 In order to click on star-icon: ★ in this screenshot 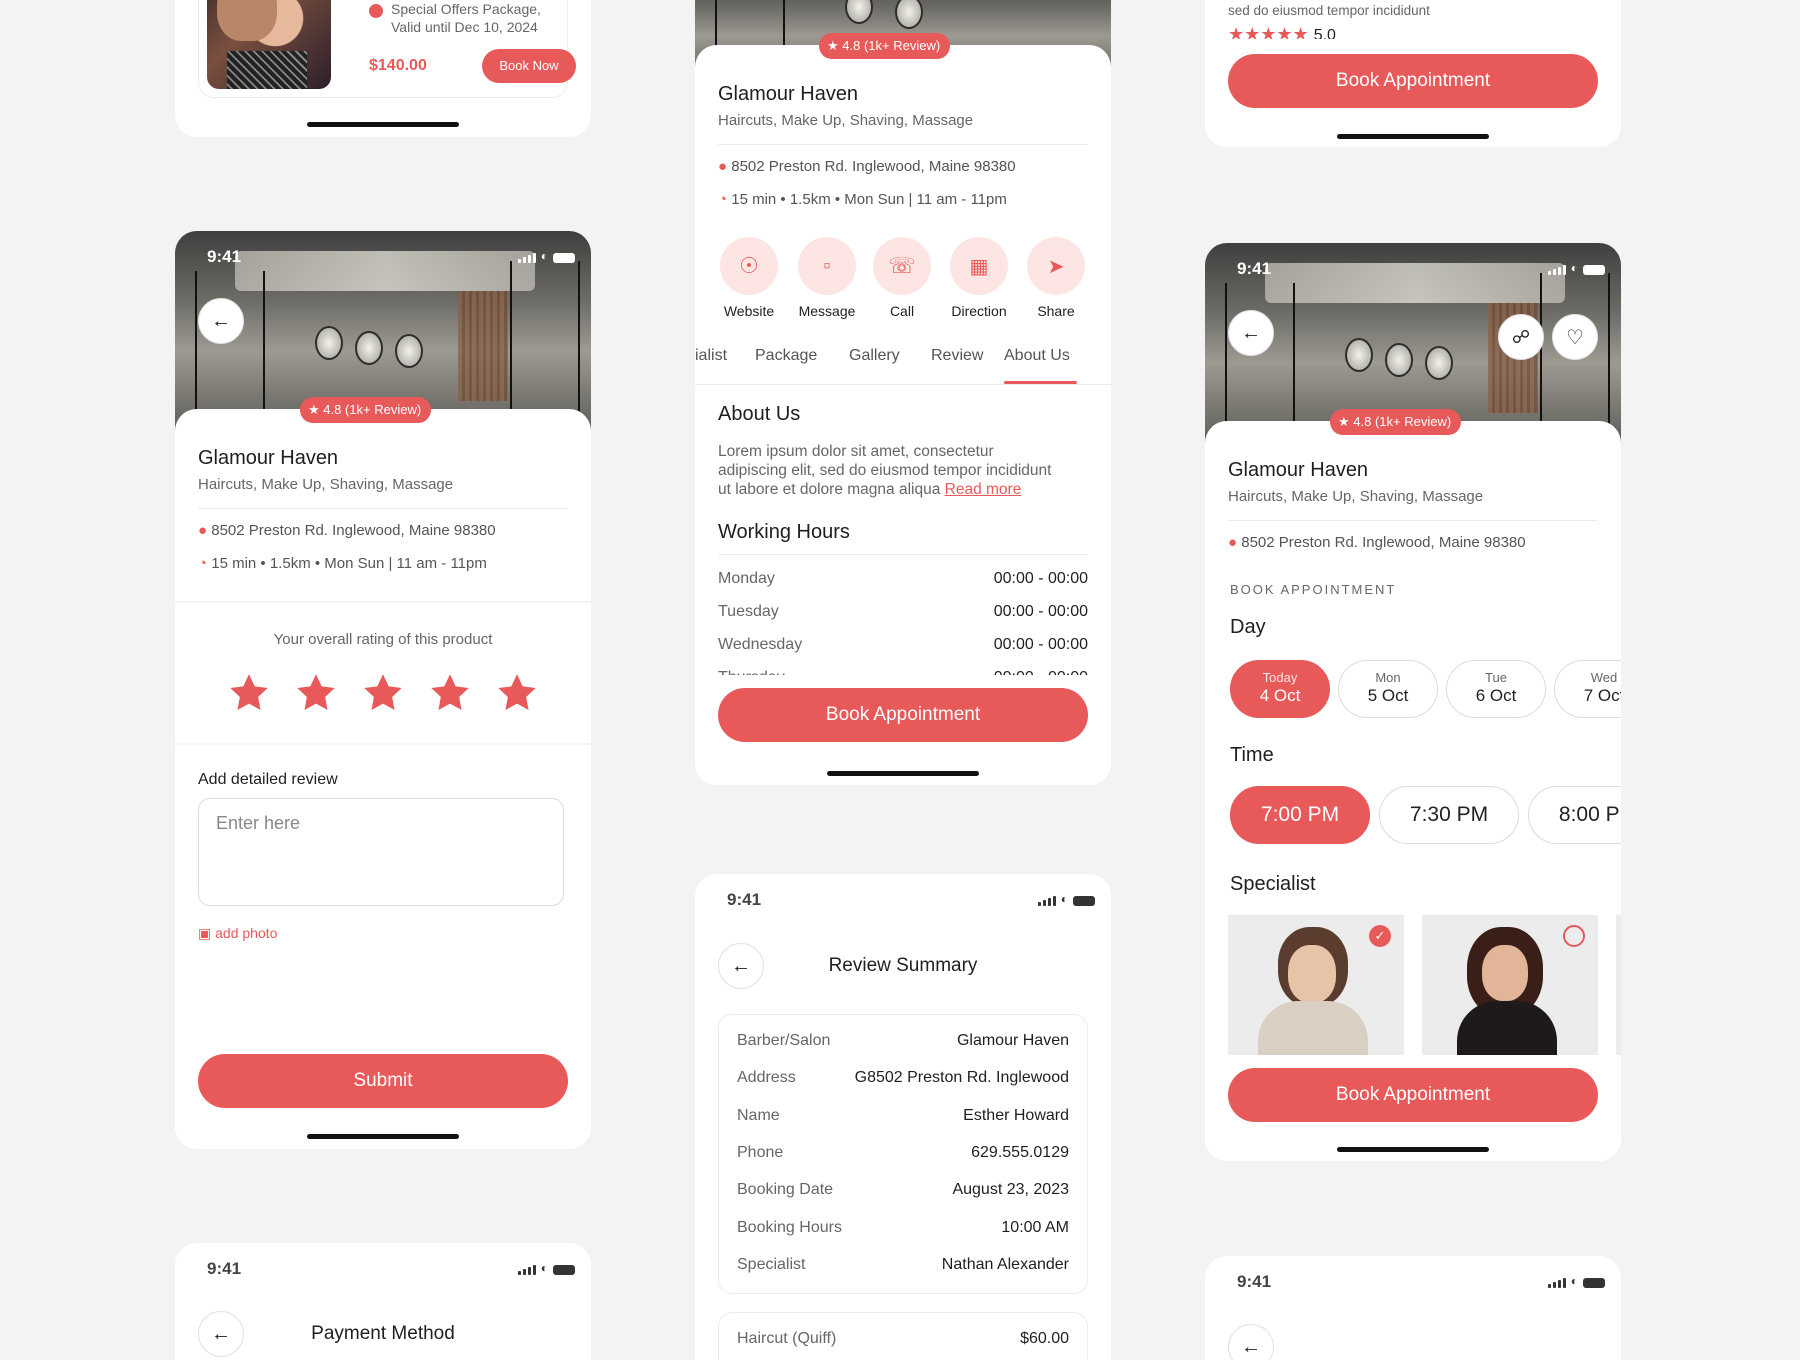, I will do `click(833, 45)`.